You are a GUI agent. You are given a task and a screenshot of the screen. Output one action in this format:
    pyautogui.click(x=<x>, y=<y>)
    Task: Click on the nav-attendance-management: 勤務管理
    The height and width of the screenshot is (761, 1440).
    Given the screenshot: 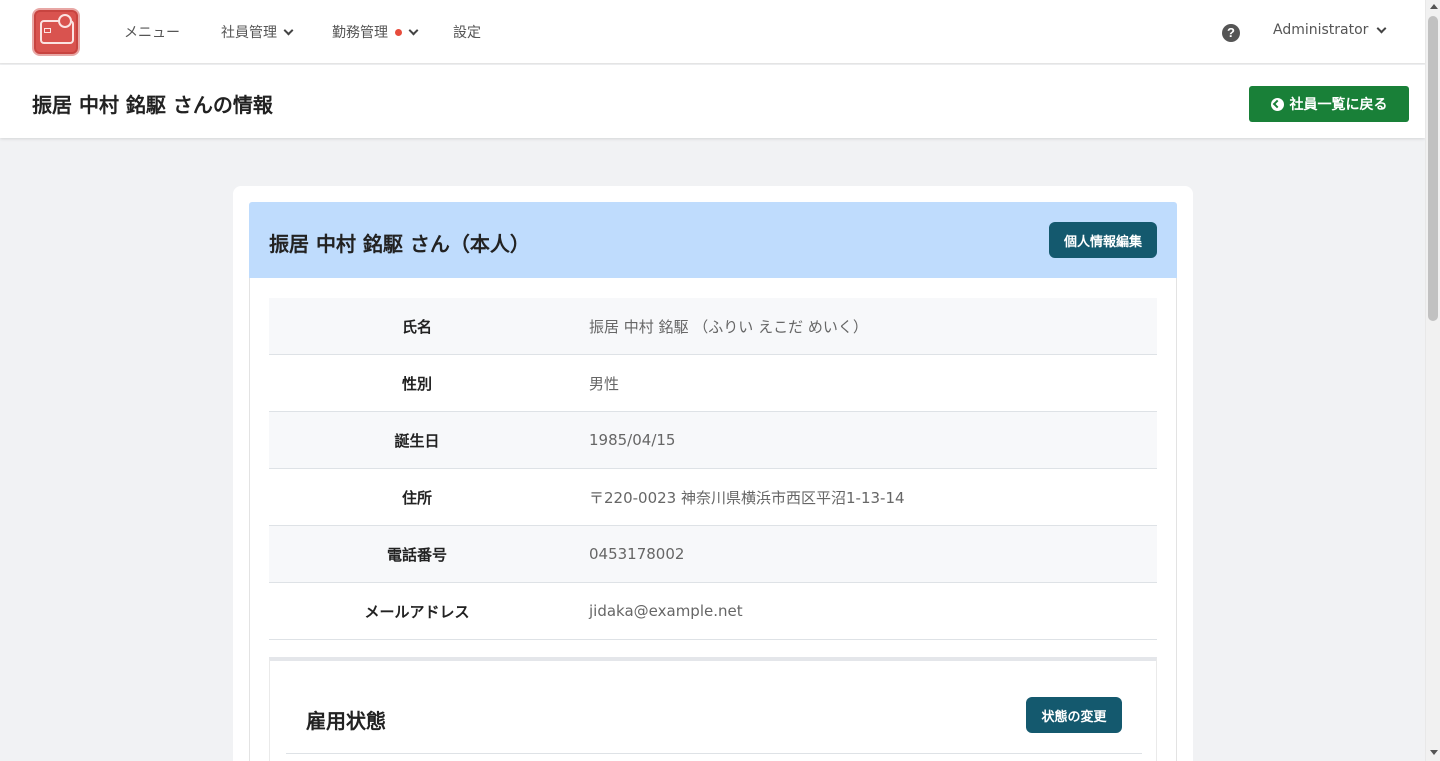 What is the action you would take?
    pyautogui.click(x=375, y=32)
    